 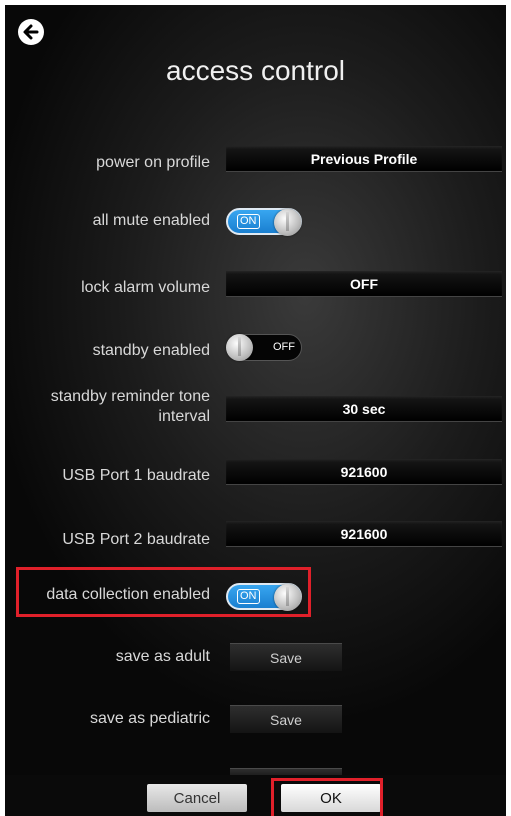 I want to click on save-adult-button: Save, so click(x=286, y=657).